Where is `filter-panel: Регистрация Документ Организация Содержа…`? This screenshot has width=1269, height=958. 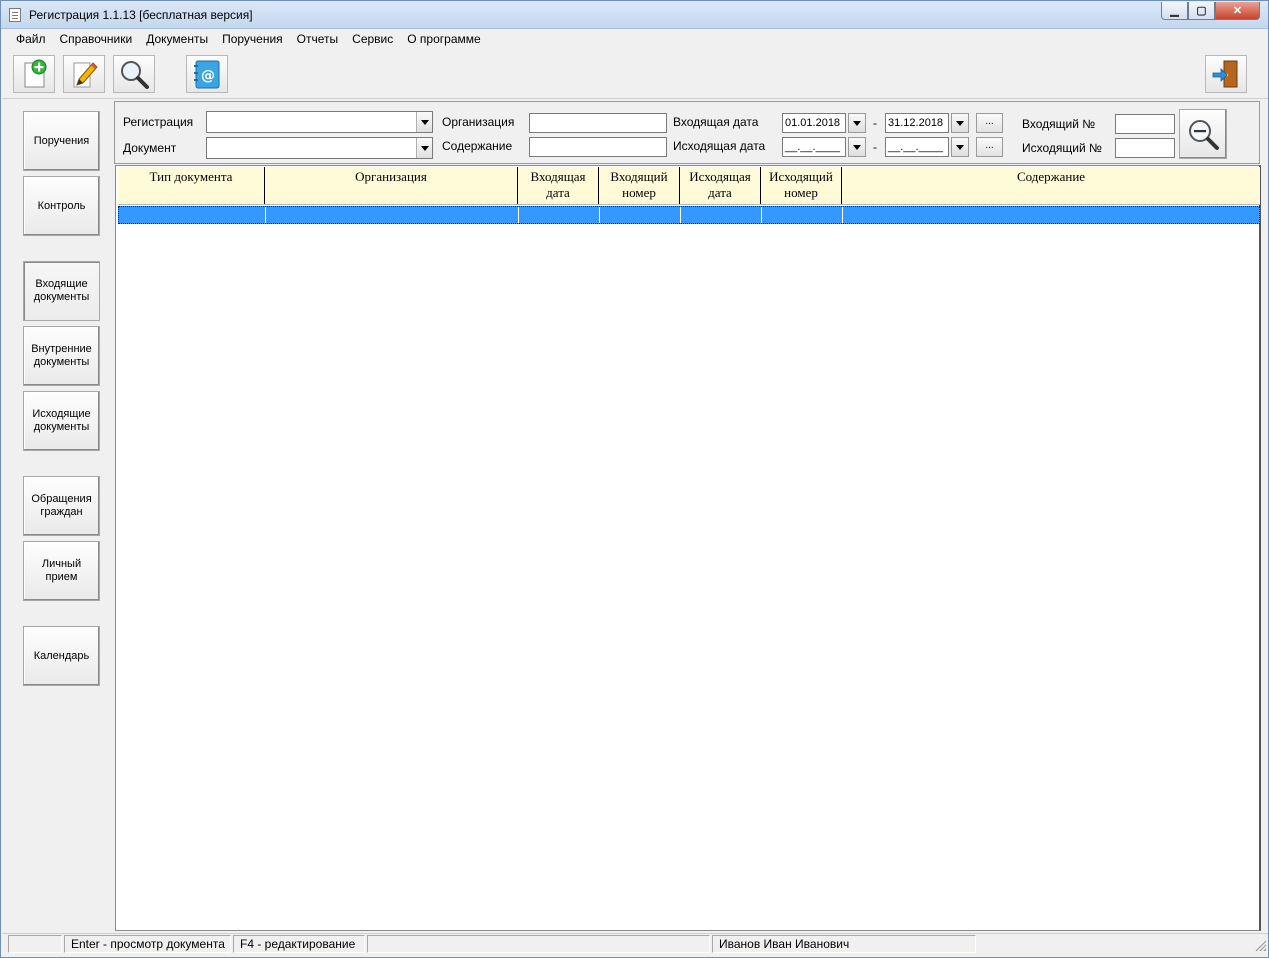 filter-panel: Регистрация Документ Организация Содержа… is located at coordinates (687, 132).